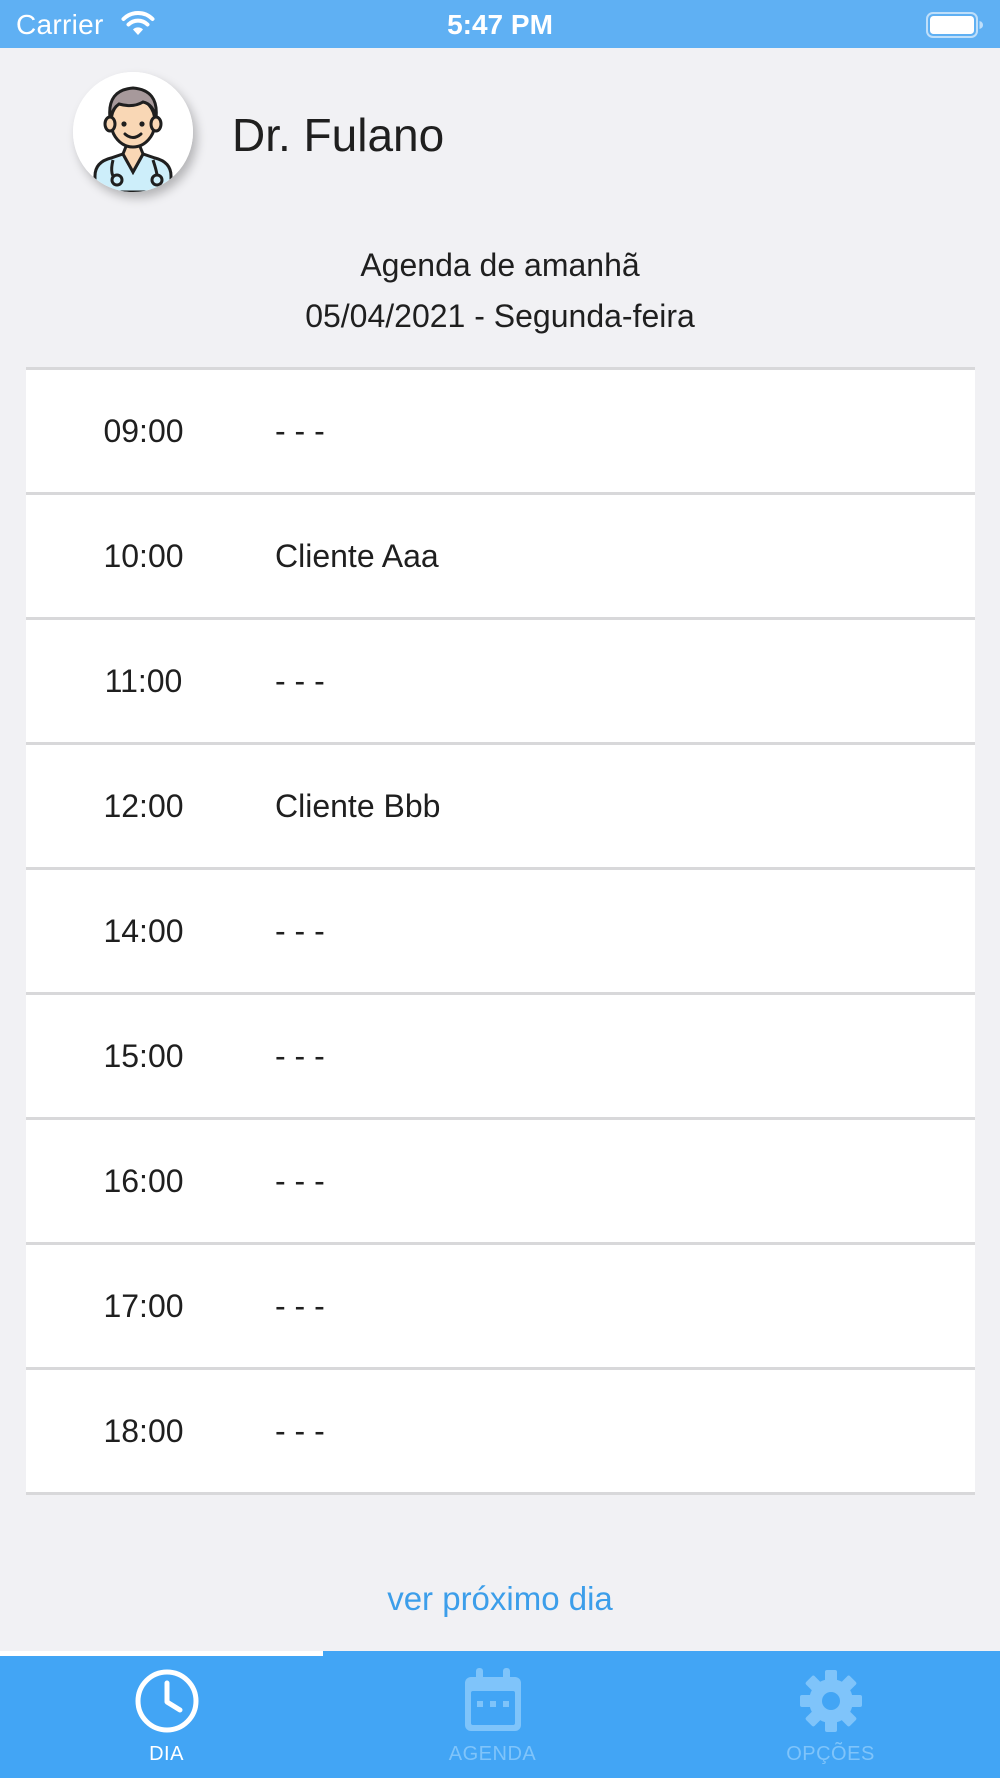  I want to click on slot-time: 09:00, so click(143, 430).